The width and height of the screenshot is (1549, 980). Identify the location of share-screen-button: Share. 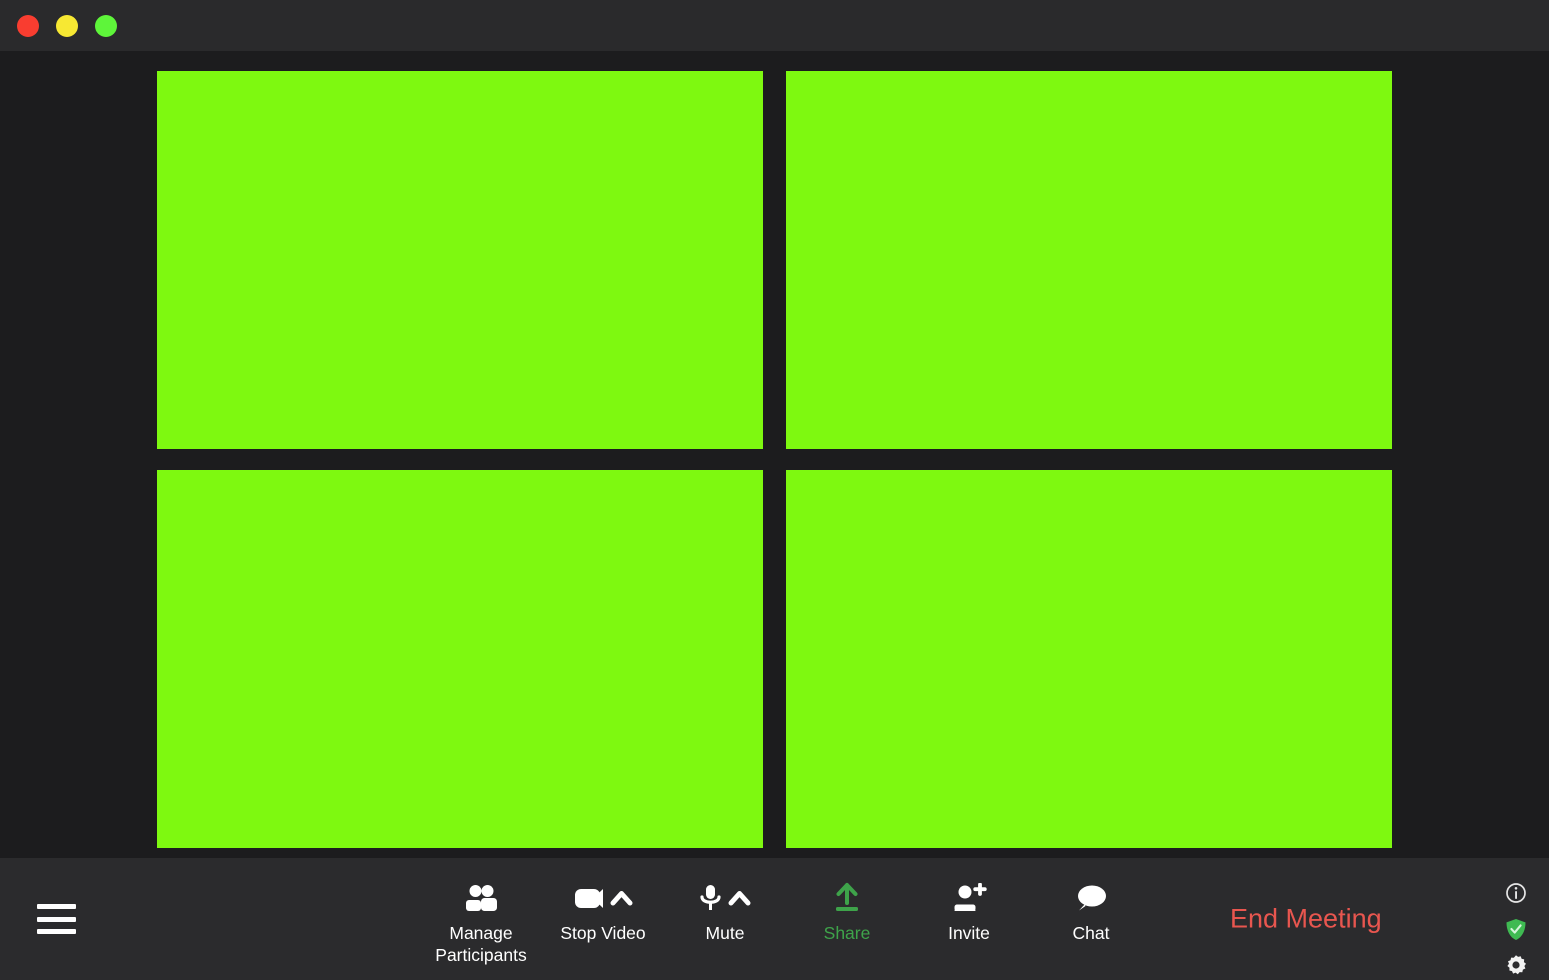
(847, 912).